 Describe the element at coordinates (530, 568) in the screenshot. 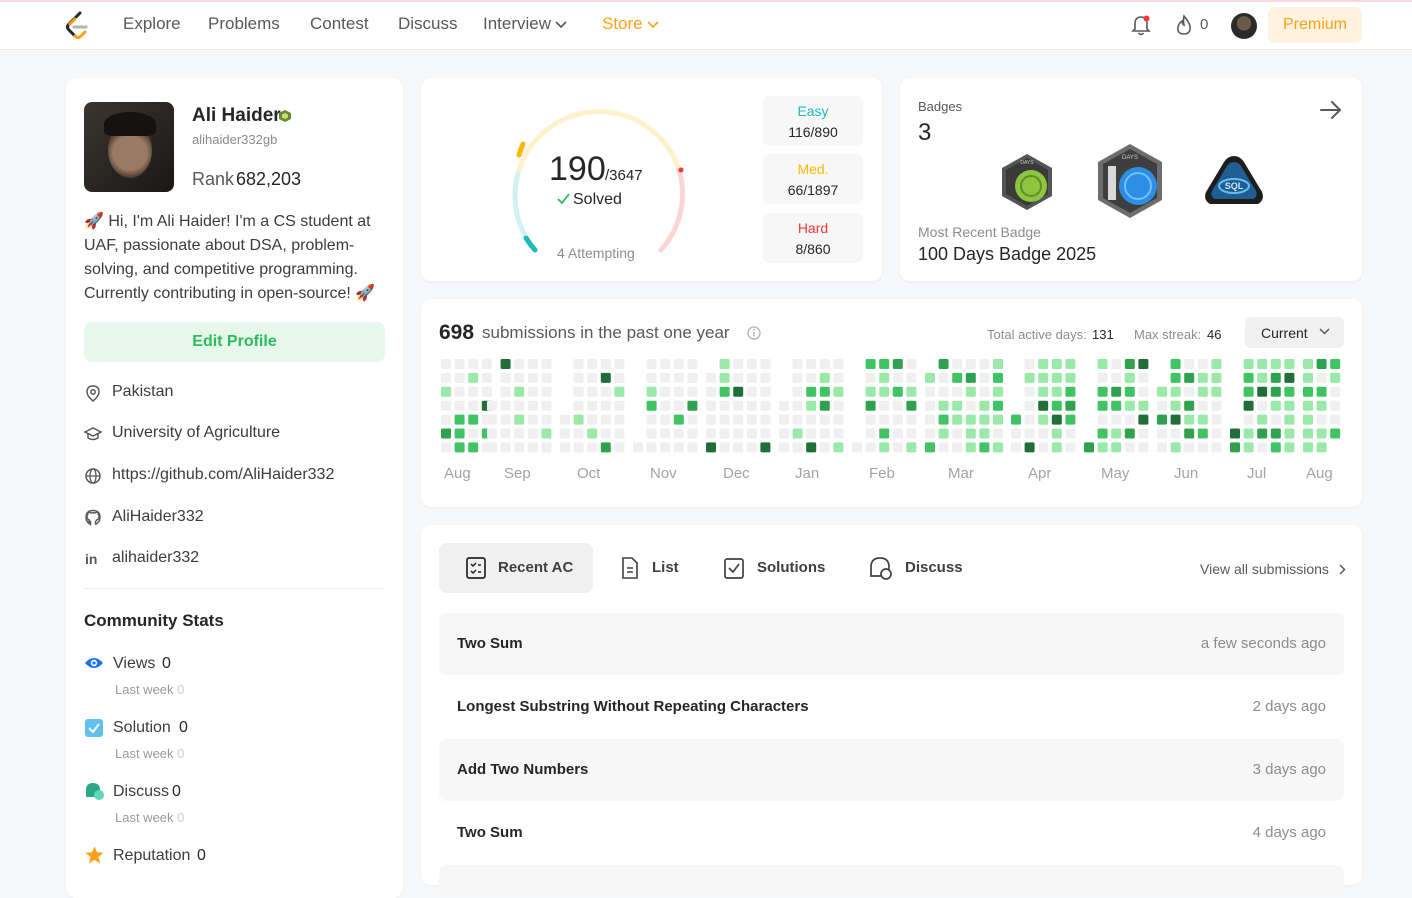

I see `tab-recent-ac: Recent AC` at that location.